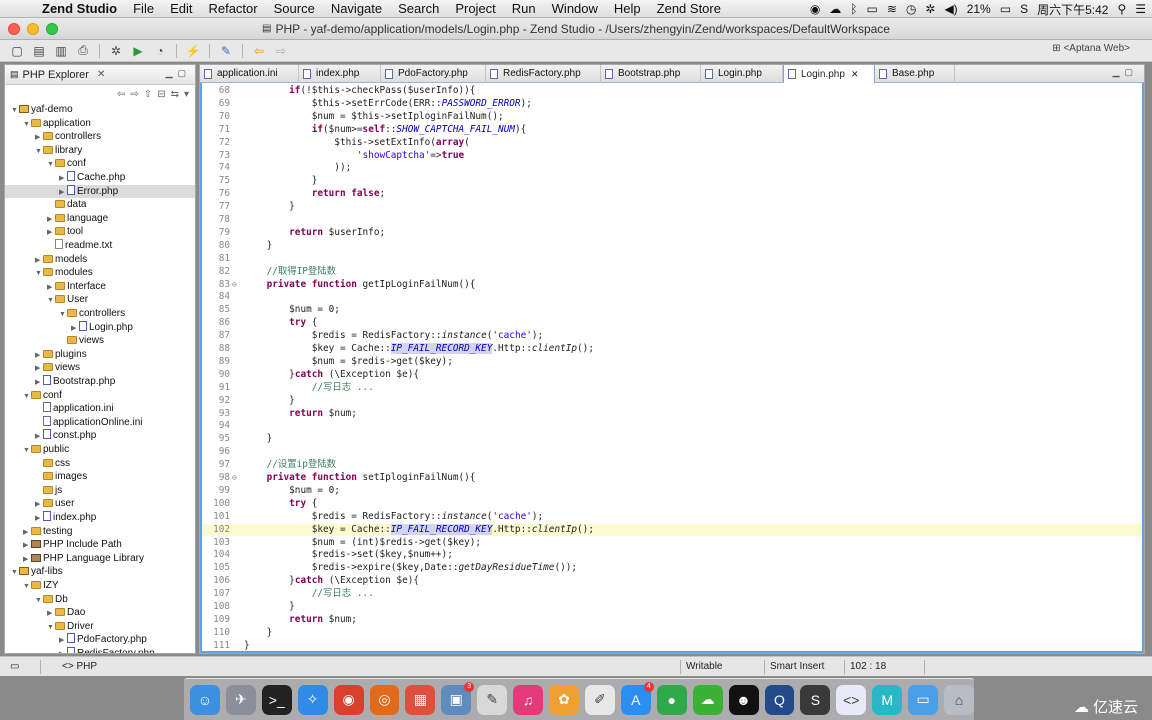 This screenshot has height=720, width=1152. Describe the element at coordinates (100, 572) in the screenshot. I see `tree-item: ▼ yaf-libs` at that location.